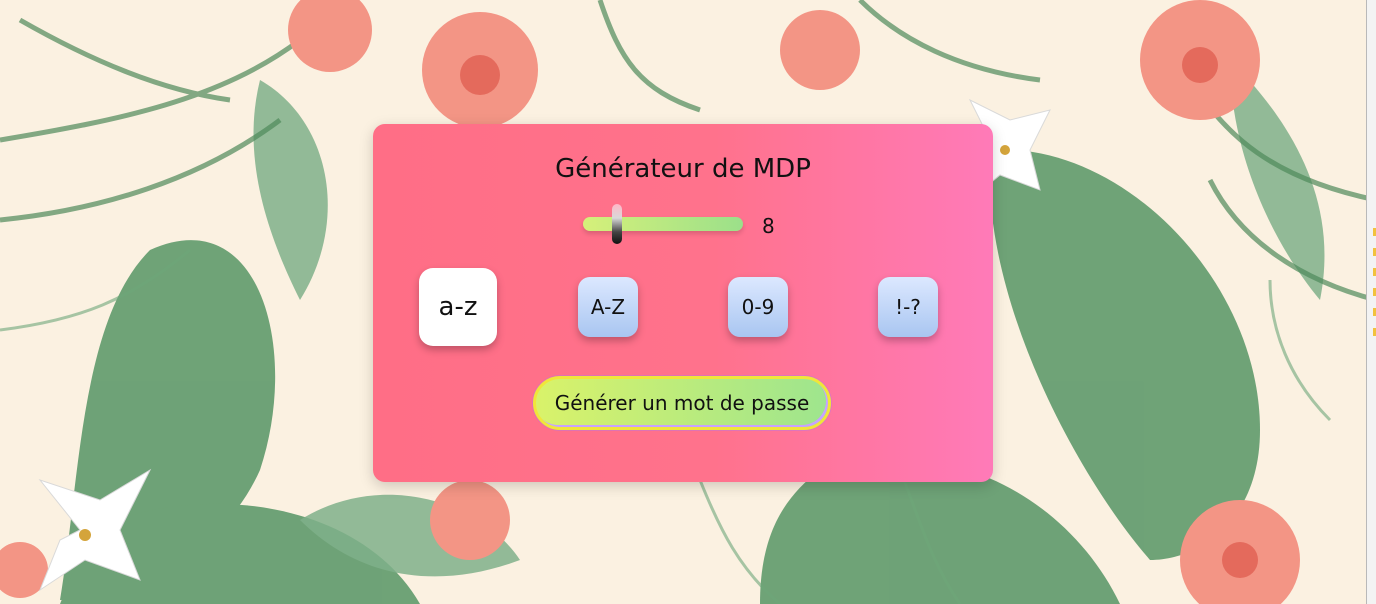  Describe the element at coordinates (458, 307) in the screenshot. I see `option-lowercase-button: a-z` at that location.